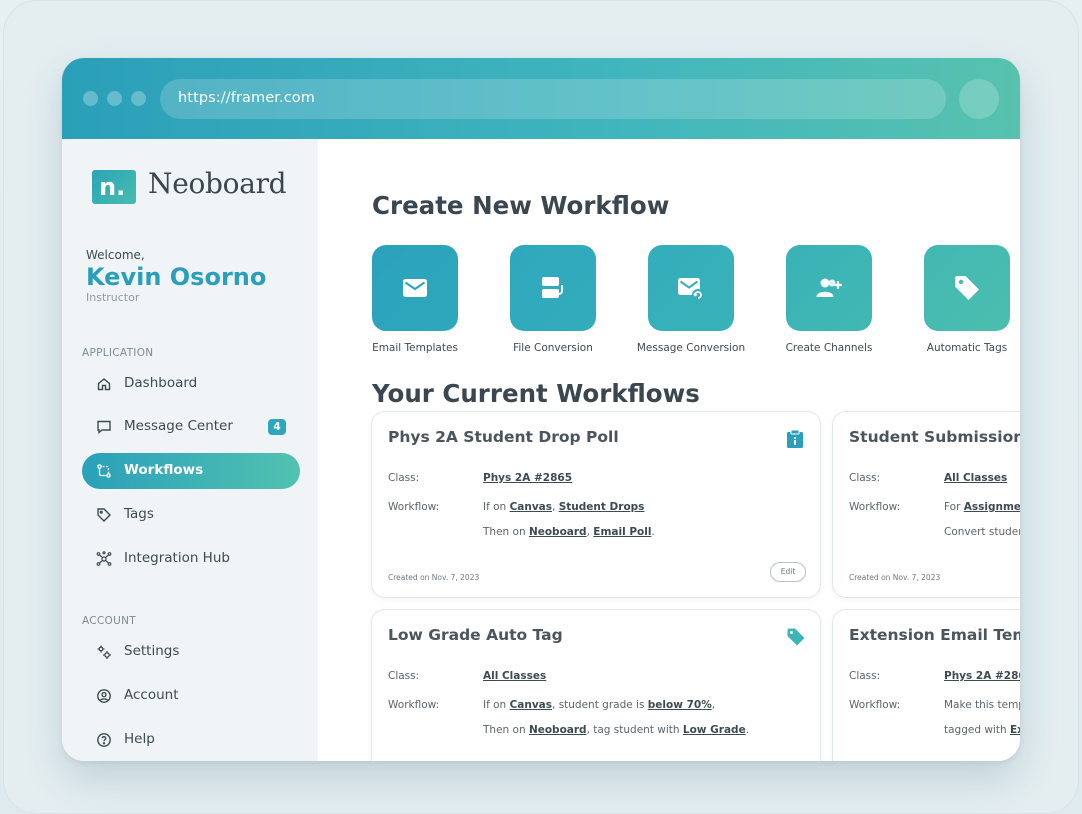  Describe the element at coordinates (114, 98) in the screenshot. I see `window-minimize-dot` at that location.